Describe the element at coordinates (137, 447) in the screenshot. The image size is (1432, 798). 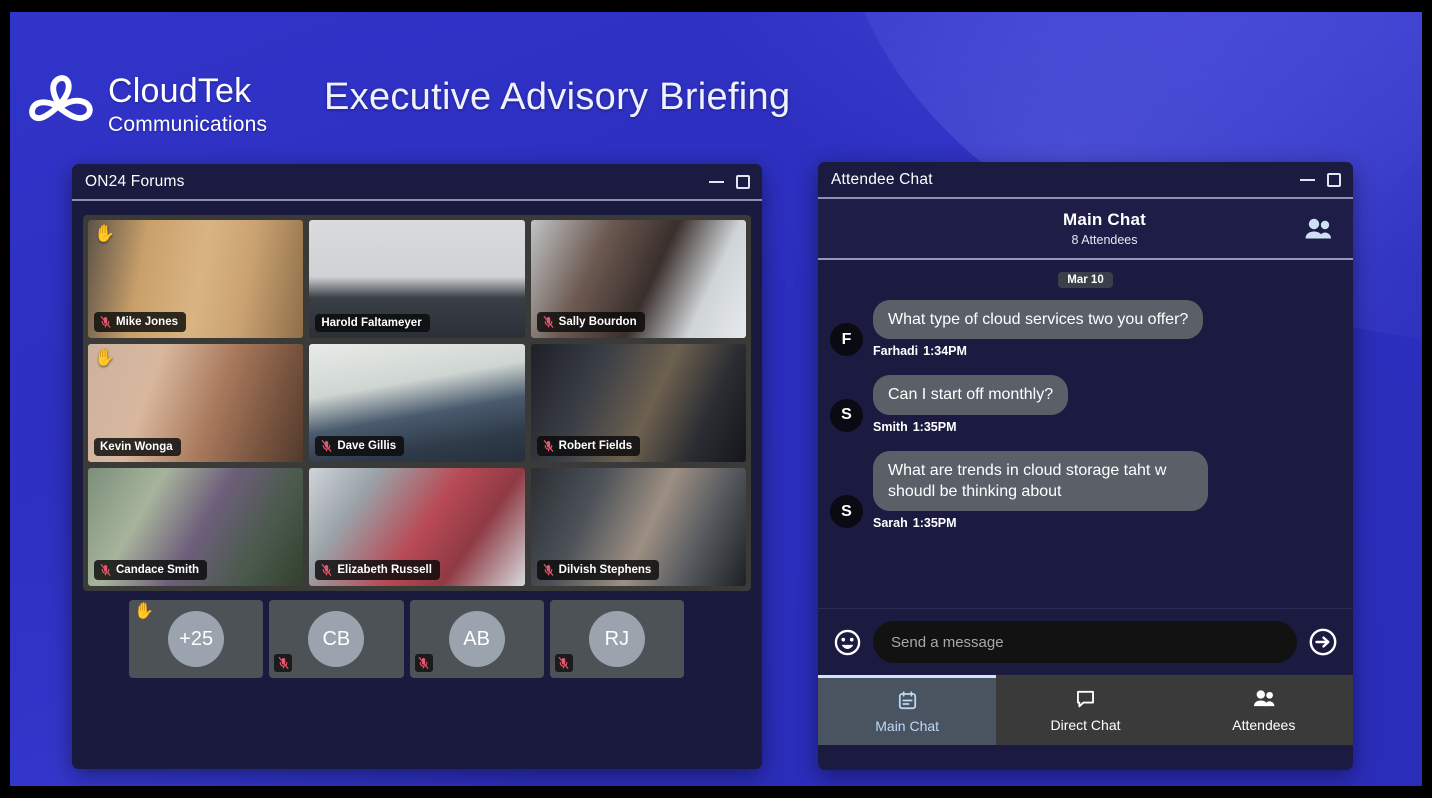
I see `participant-name-badge: Kevin Wonga` at that location.